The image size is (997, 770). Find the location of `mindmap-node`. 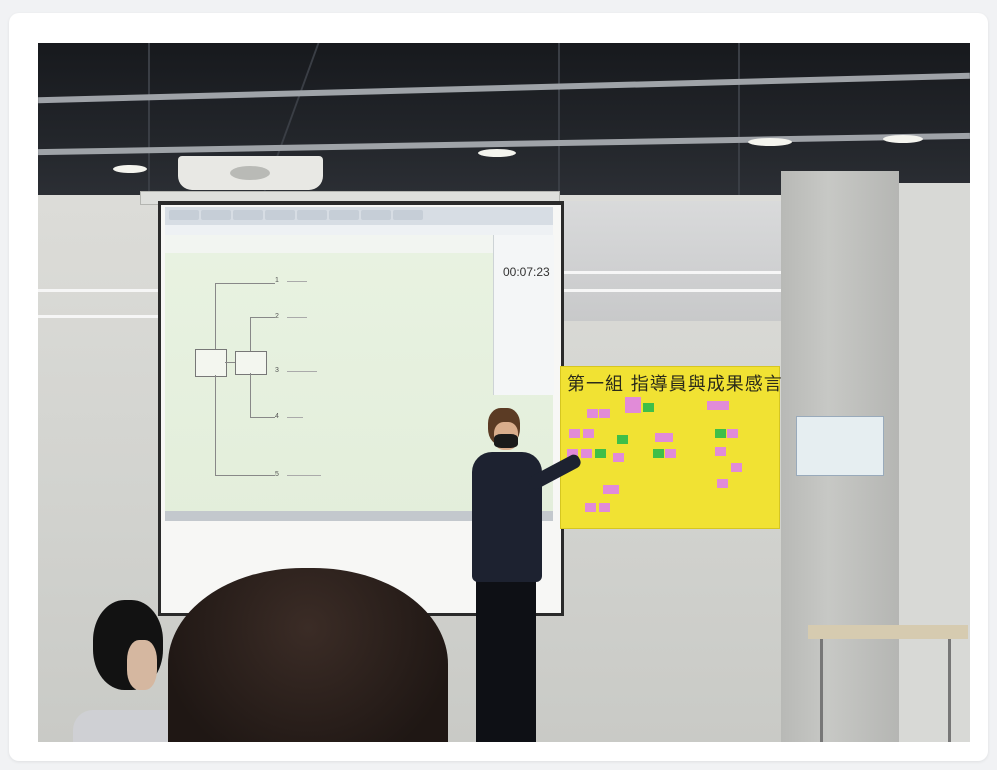

mindmap-node is located at coordinates (251, 363).